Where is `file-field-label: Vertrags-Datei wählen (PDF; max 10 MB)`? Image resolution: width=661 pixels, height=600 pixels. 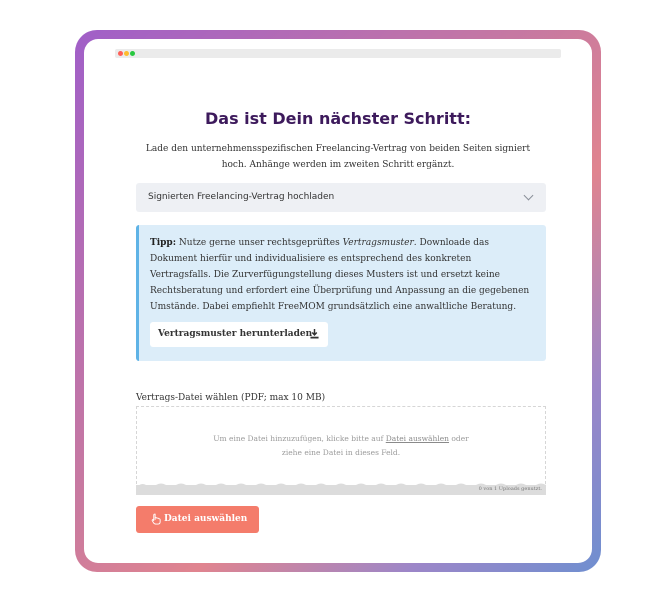
file-field-label: Vertrags-Datei wählen (PDF; max 10 MB) is located at coordinates (231, 398).